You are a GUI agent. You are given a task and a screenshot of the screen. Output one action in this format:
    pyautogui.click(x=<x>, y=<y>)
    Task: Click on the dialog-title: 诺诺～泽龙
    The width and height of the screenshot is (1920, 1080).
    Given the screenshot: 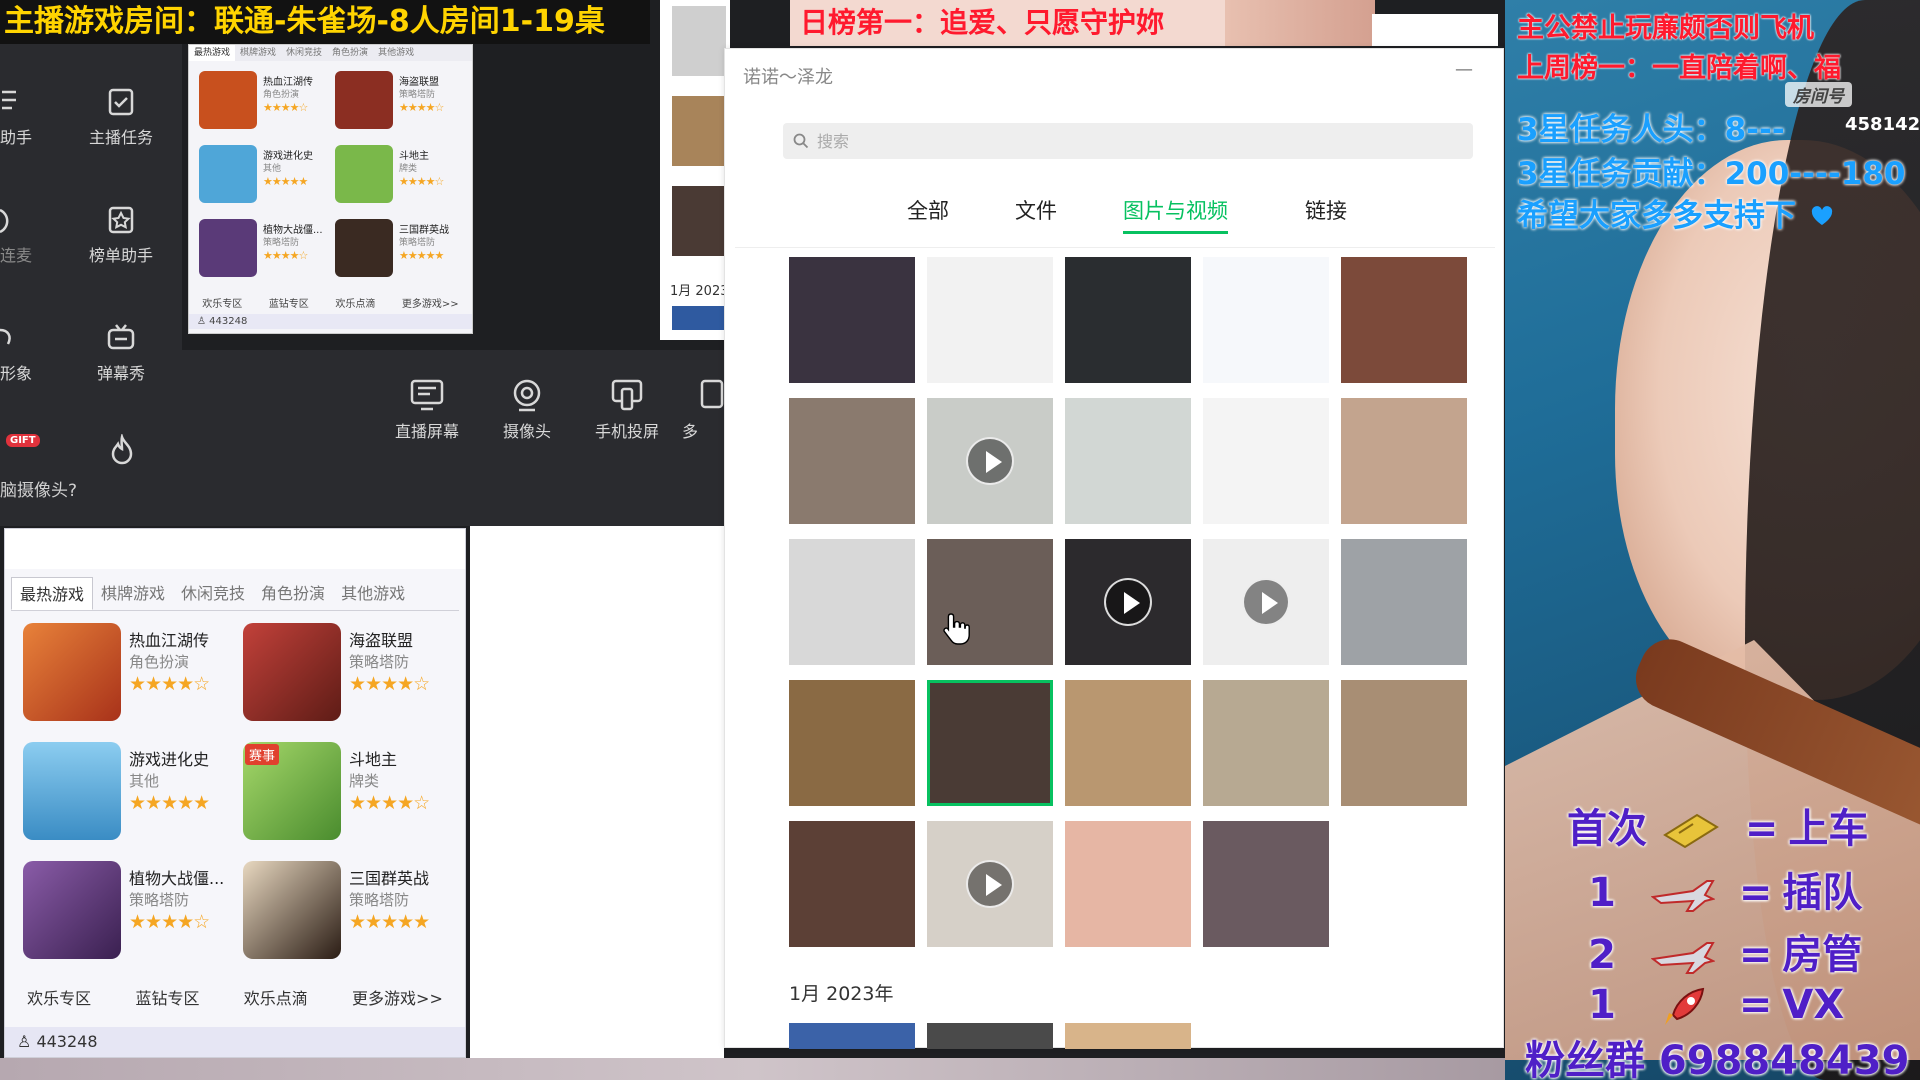 What is the action you would take?
    pyautogui.click(x=788, y=77)
    